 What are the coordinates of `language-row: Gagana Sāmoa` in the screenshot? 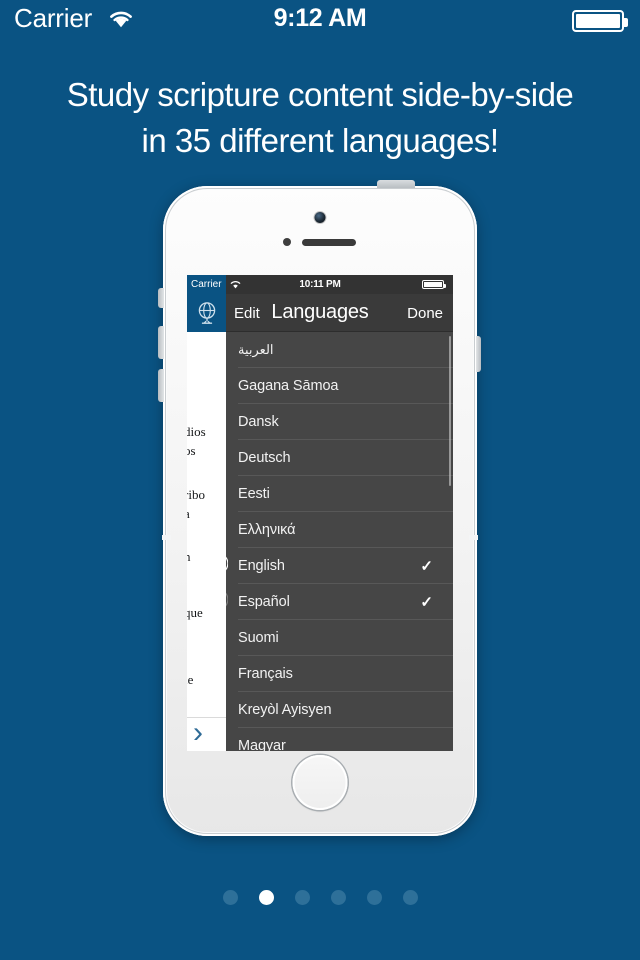 It's located at (345, 386).